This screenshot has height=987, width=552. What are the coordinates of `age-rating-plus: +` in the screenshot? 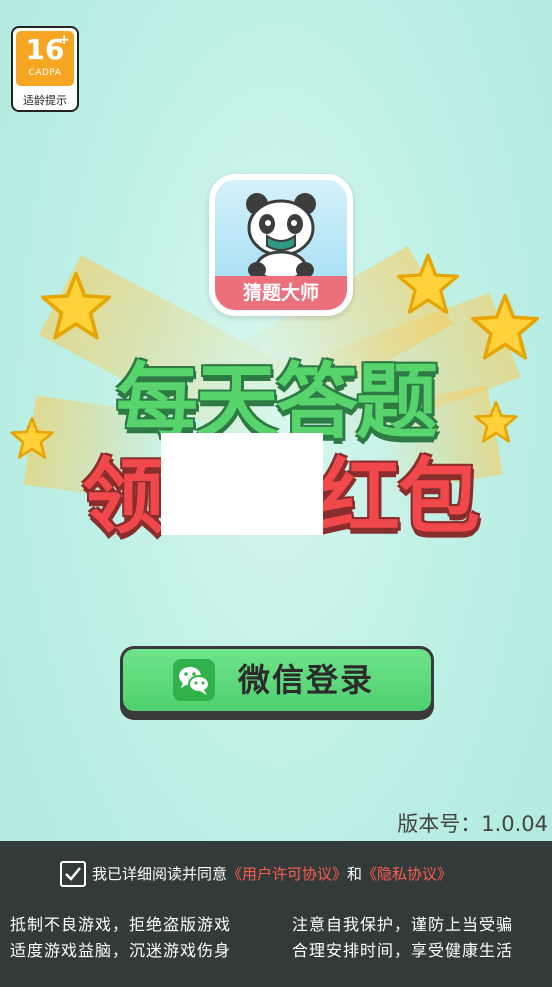 It's located at (64, 40).